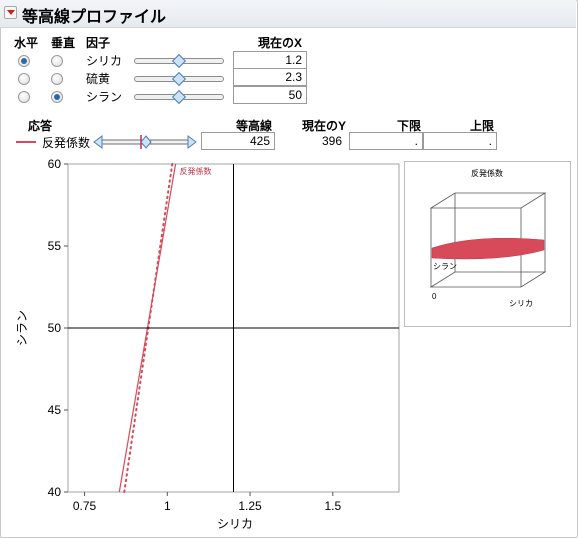 This screenshot has width=578, height=538. I want to click on header-current-x: 現在のX, so click(280, 43).